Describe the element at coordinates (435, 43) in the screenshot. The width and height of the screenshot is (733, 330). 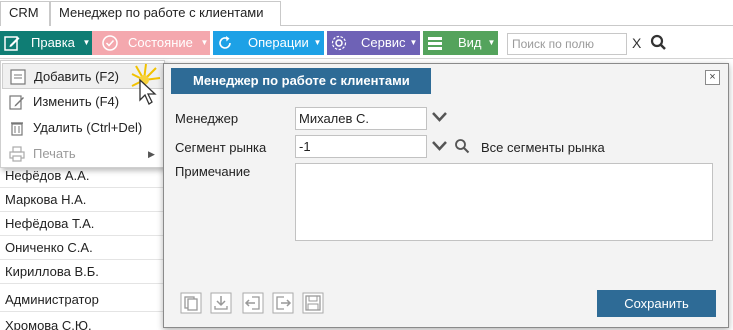
I see `view-list-icon` at that location.